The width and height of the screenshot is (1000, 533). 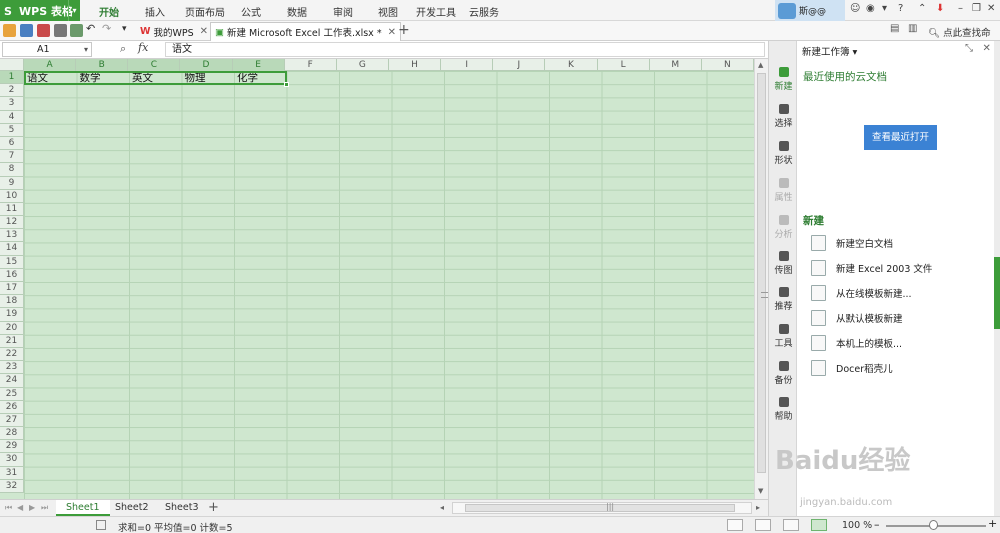 What do you see at coordinates (32, 507) in the screenshot?
I see `next-sheet-icon: ▶` at bounding box center [32, 507].